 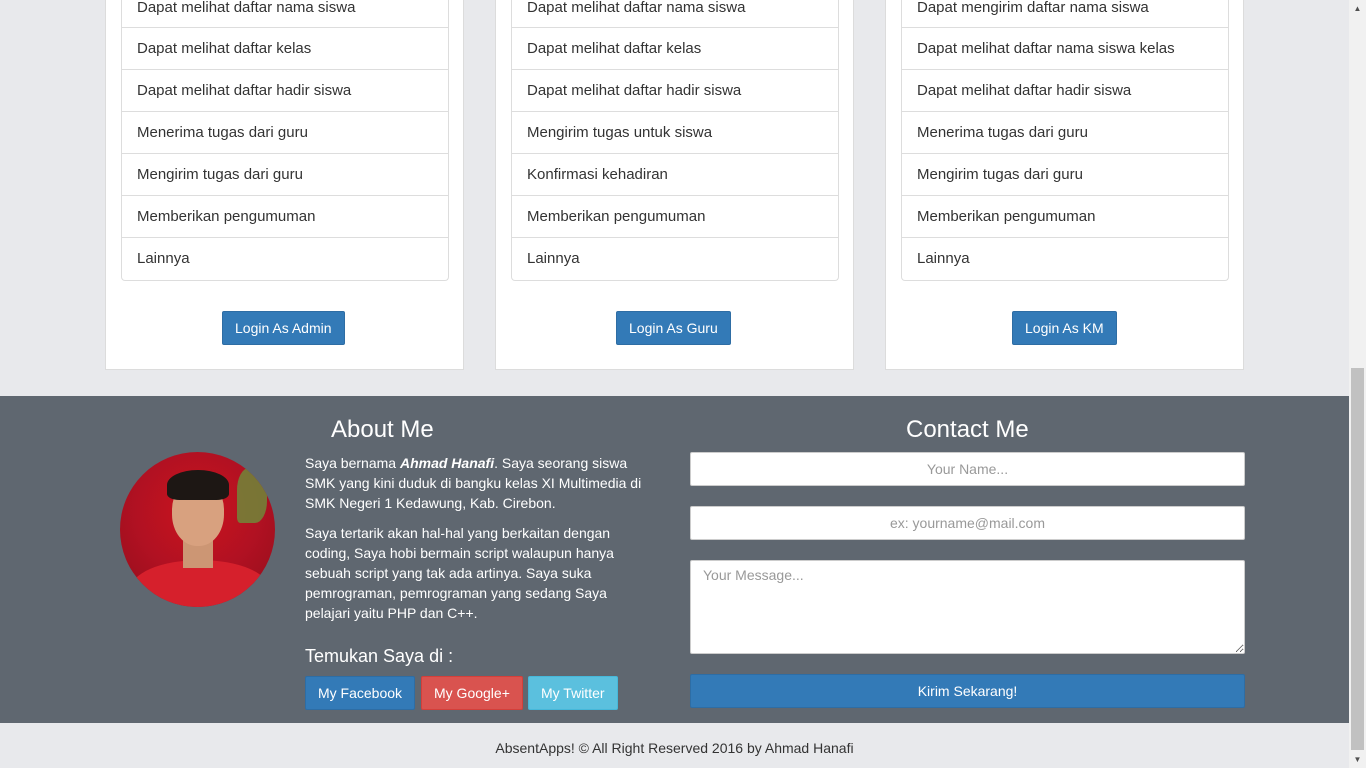 I want to click on profile-photo, so click(x=197, y=529).